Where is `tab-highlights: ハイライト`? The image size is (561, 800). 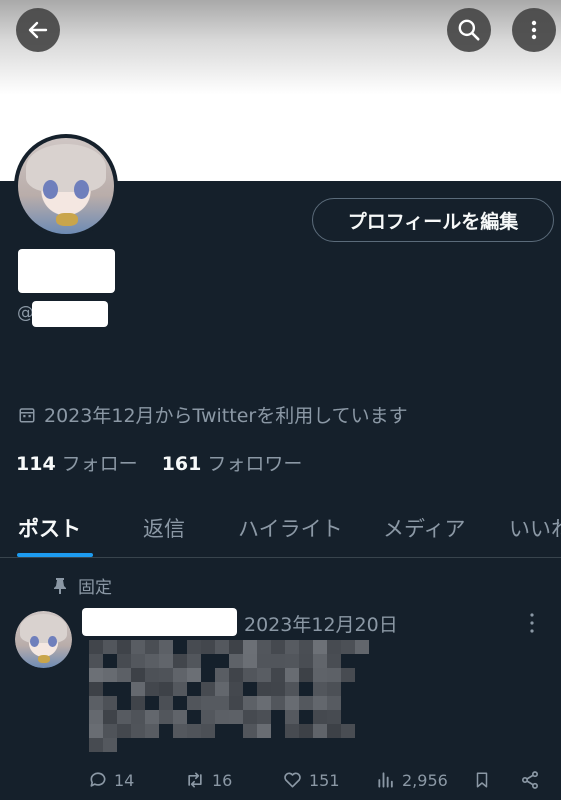
tab-highlights: ハイライト is located at coordinates (290, 528).